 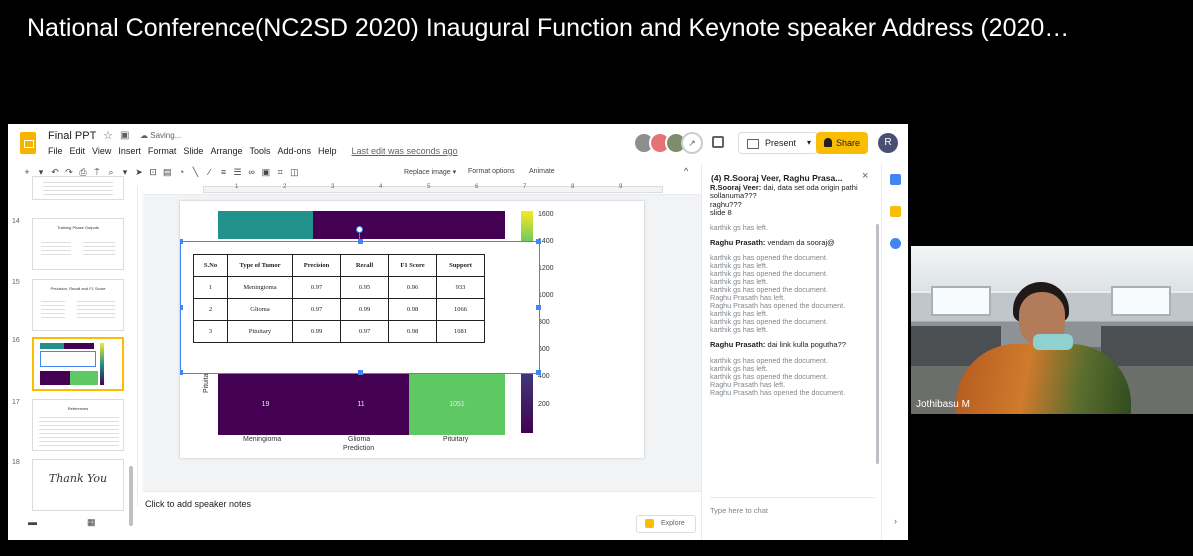 I want to click on filmstrip-scrollbar, so click(x=131, y=496).